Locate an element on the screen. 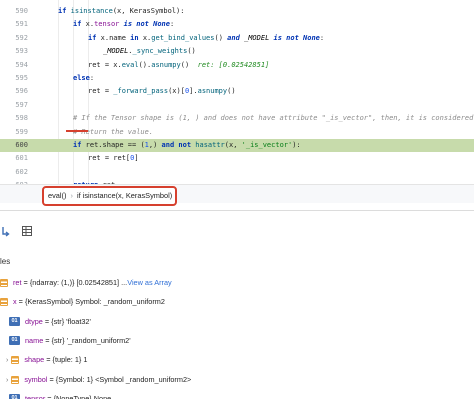 This screenshot has height=399, width=474. code-line: 599 # Return the value. is located at coordinates (237, 132).